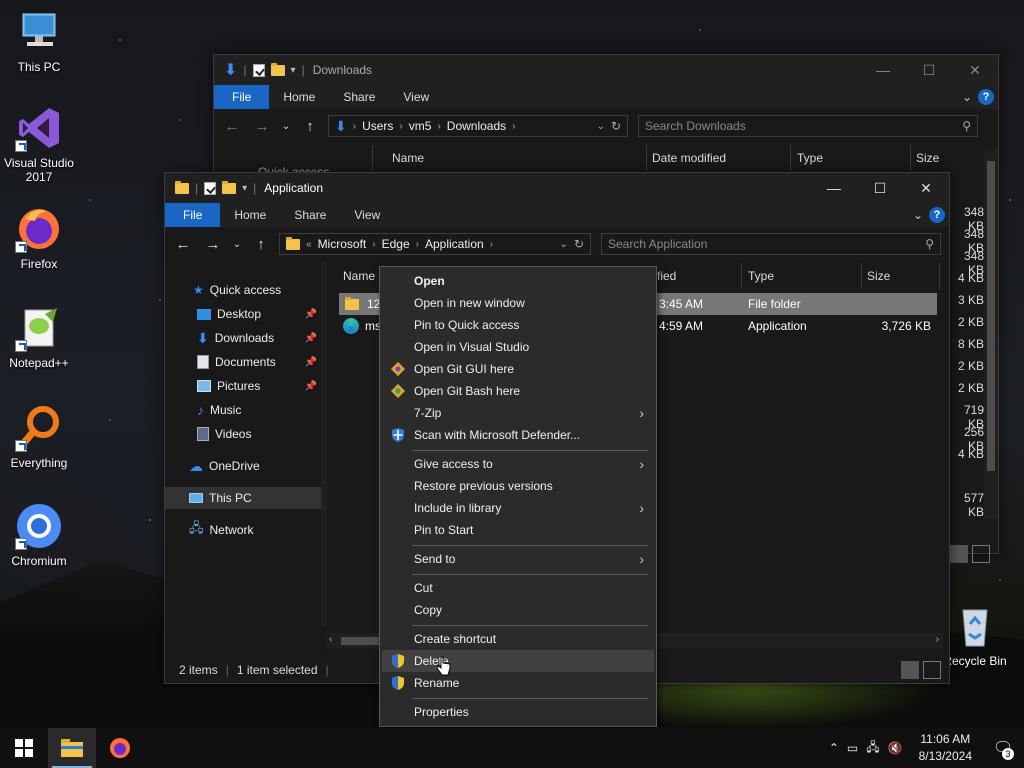  I want to click on breadcrumb-segment: vm5, so click(420, 126).